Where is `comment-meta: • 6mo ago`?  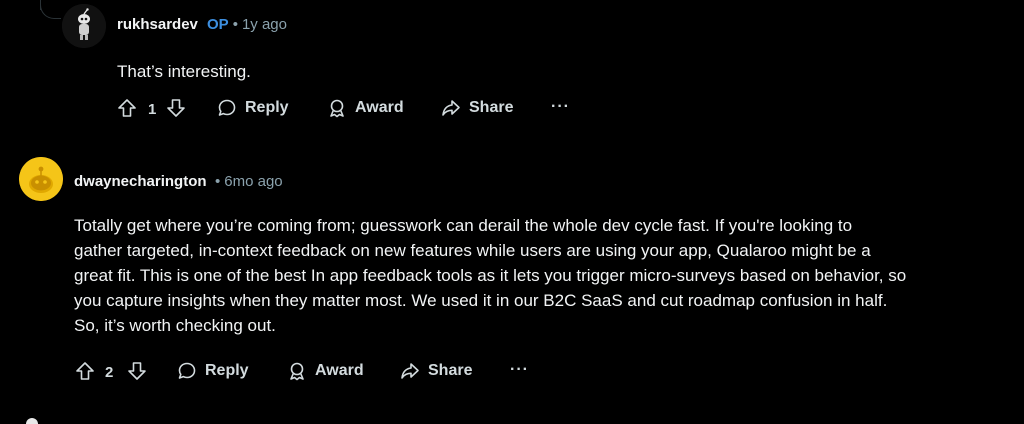
comment-meta: • 6mo ago is located at coordinates (249, 181).